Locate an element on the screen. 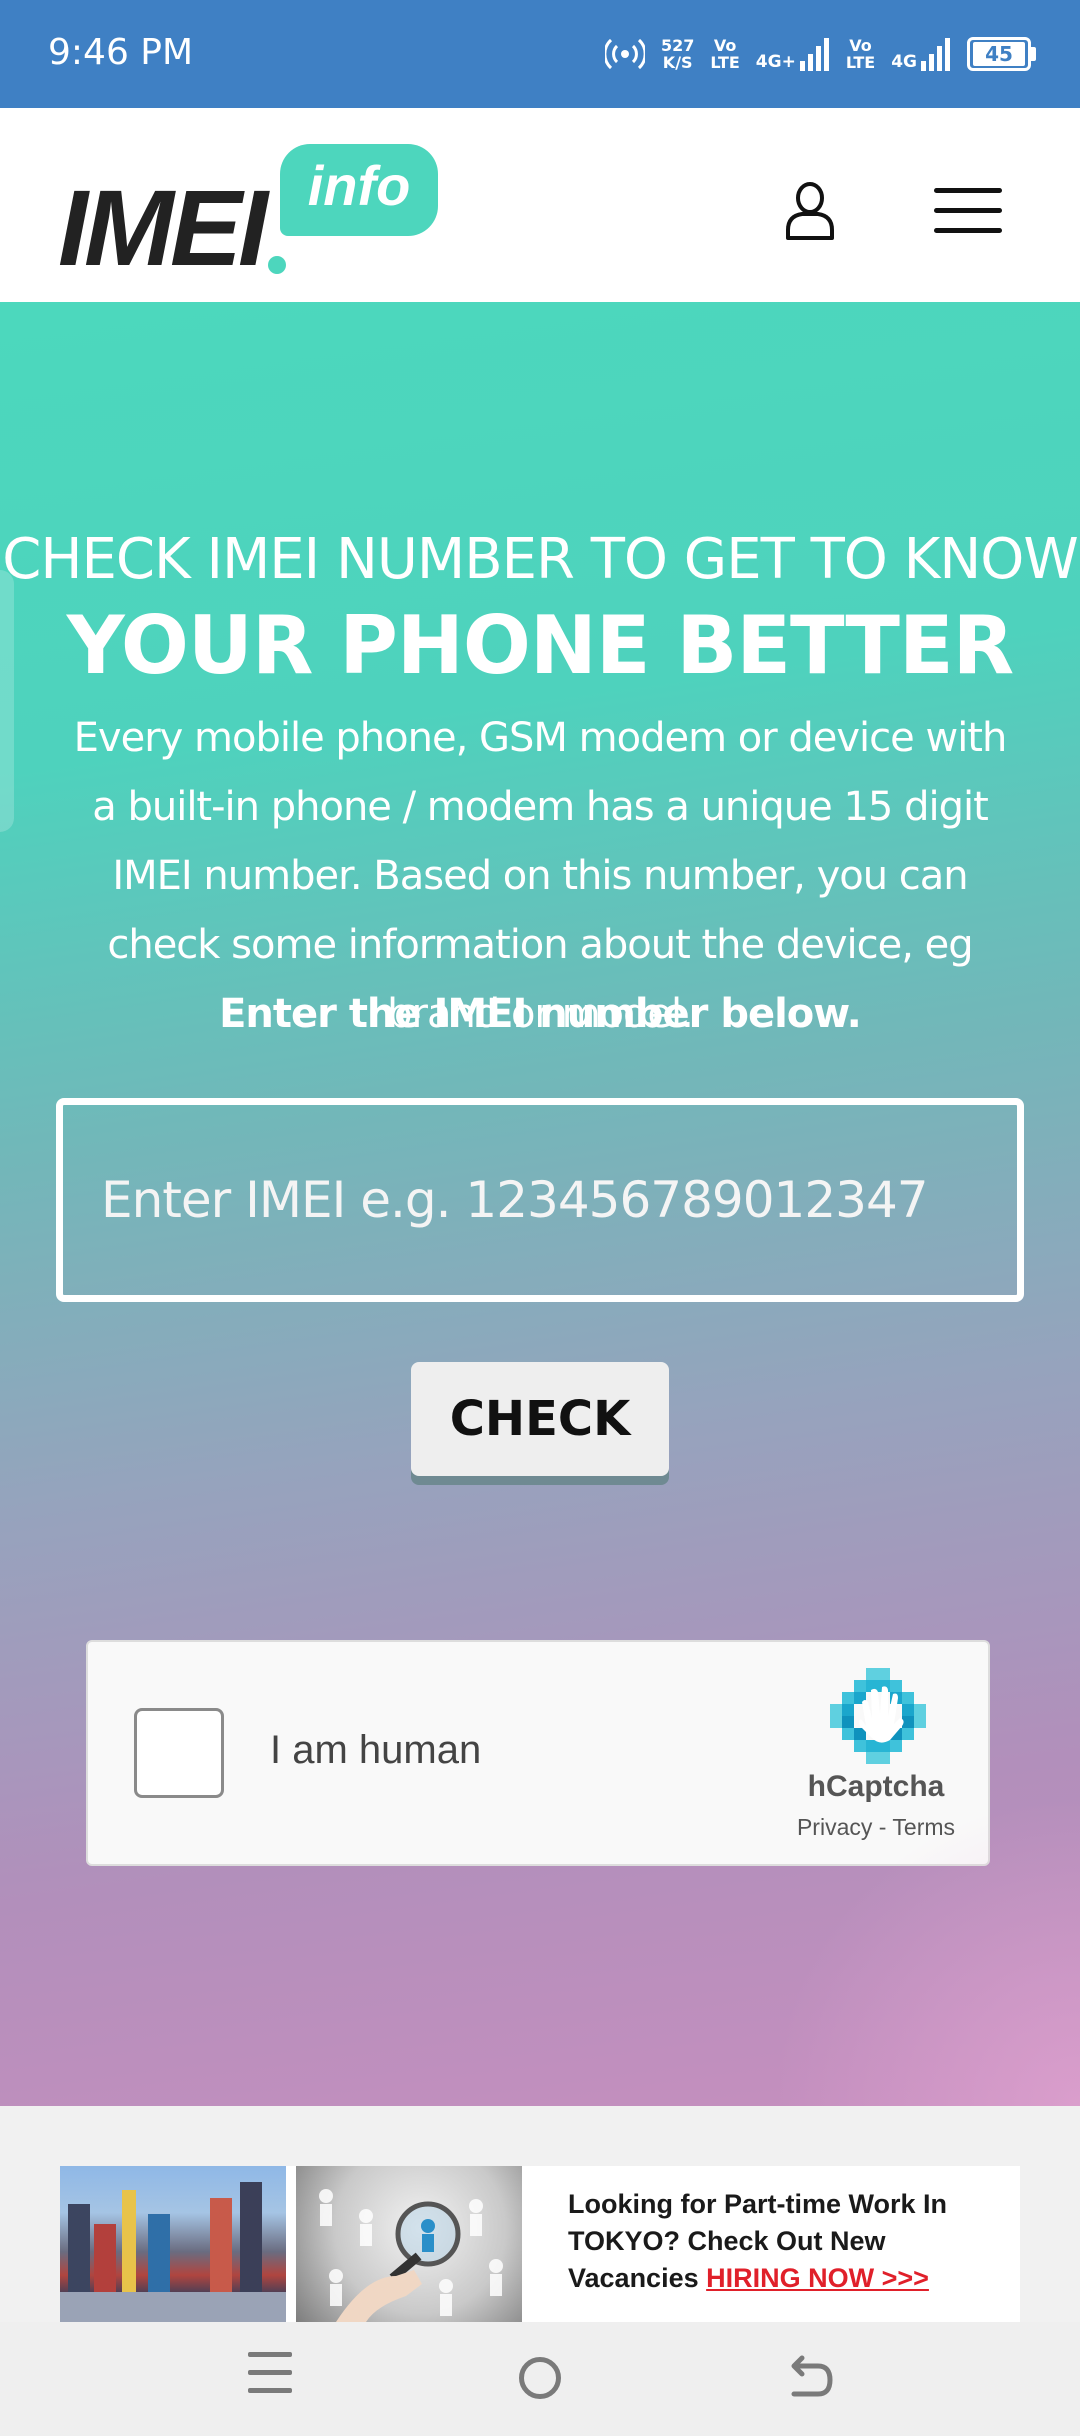 The height and width of the screenshot is (2436, 1080). site-header: IMEI info is located at coordinates (540, 205).